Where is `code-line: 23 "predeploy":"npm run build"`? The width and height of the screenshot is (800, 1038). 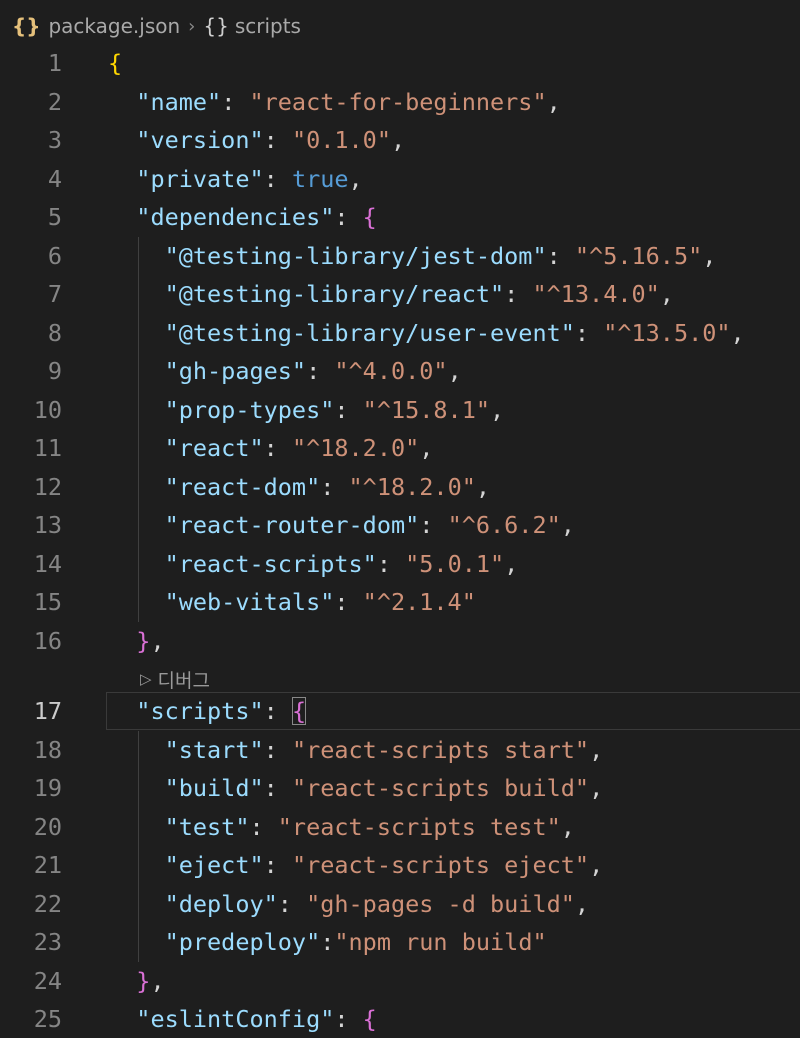
code-line: 23 "predeploy":"npm run build" is located at coordinates (400, 942).